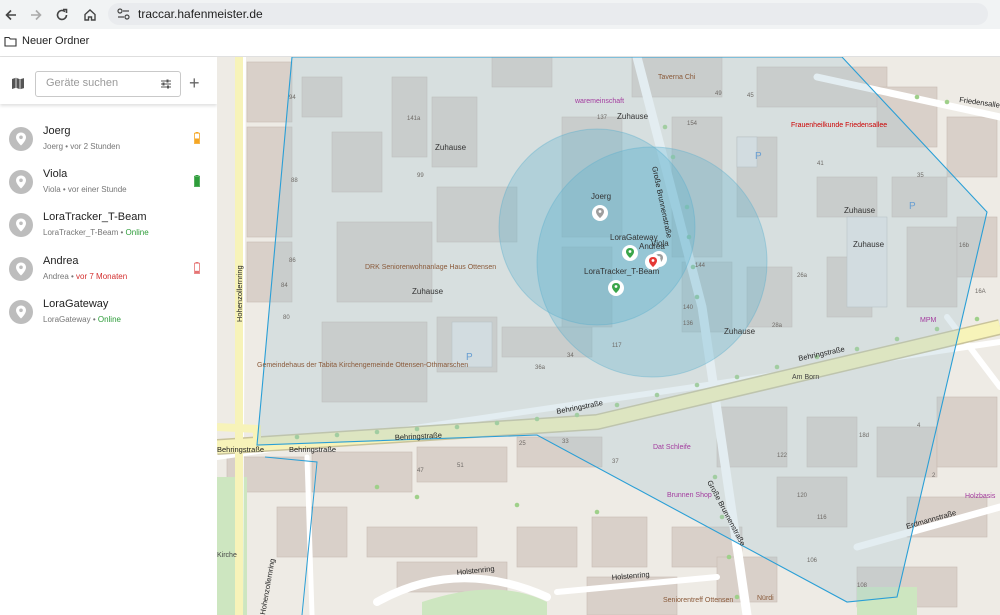 The height and width of the screenshot is (615, 1000). What do you see at coordinates (420, 471) in the screenshot?
I see `svg-text: 47` at bounding box center [420, 471].